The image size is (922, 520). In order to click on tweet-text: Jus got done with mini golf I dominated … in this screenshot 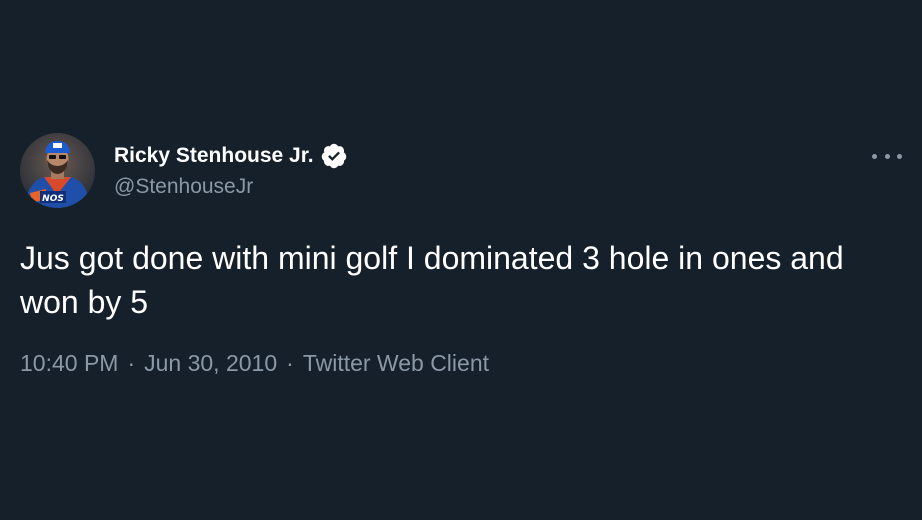, I will do `click(432, 280)`.